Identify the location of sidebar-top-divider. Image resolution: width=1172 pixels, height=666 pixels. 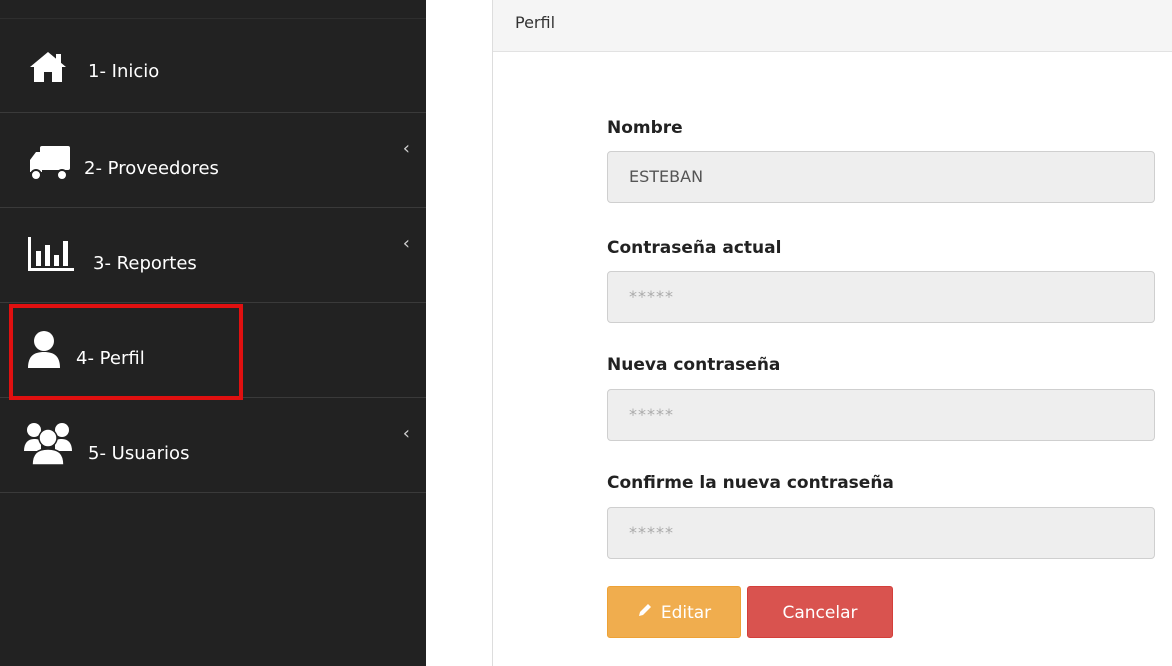
(213, 9).